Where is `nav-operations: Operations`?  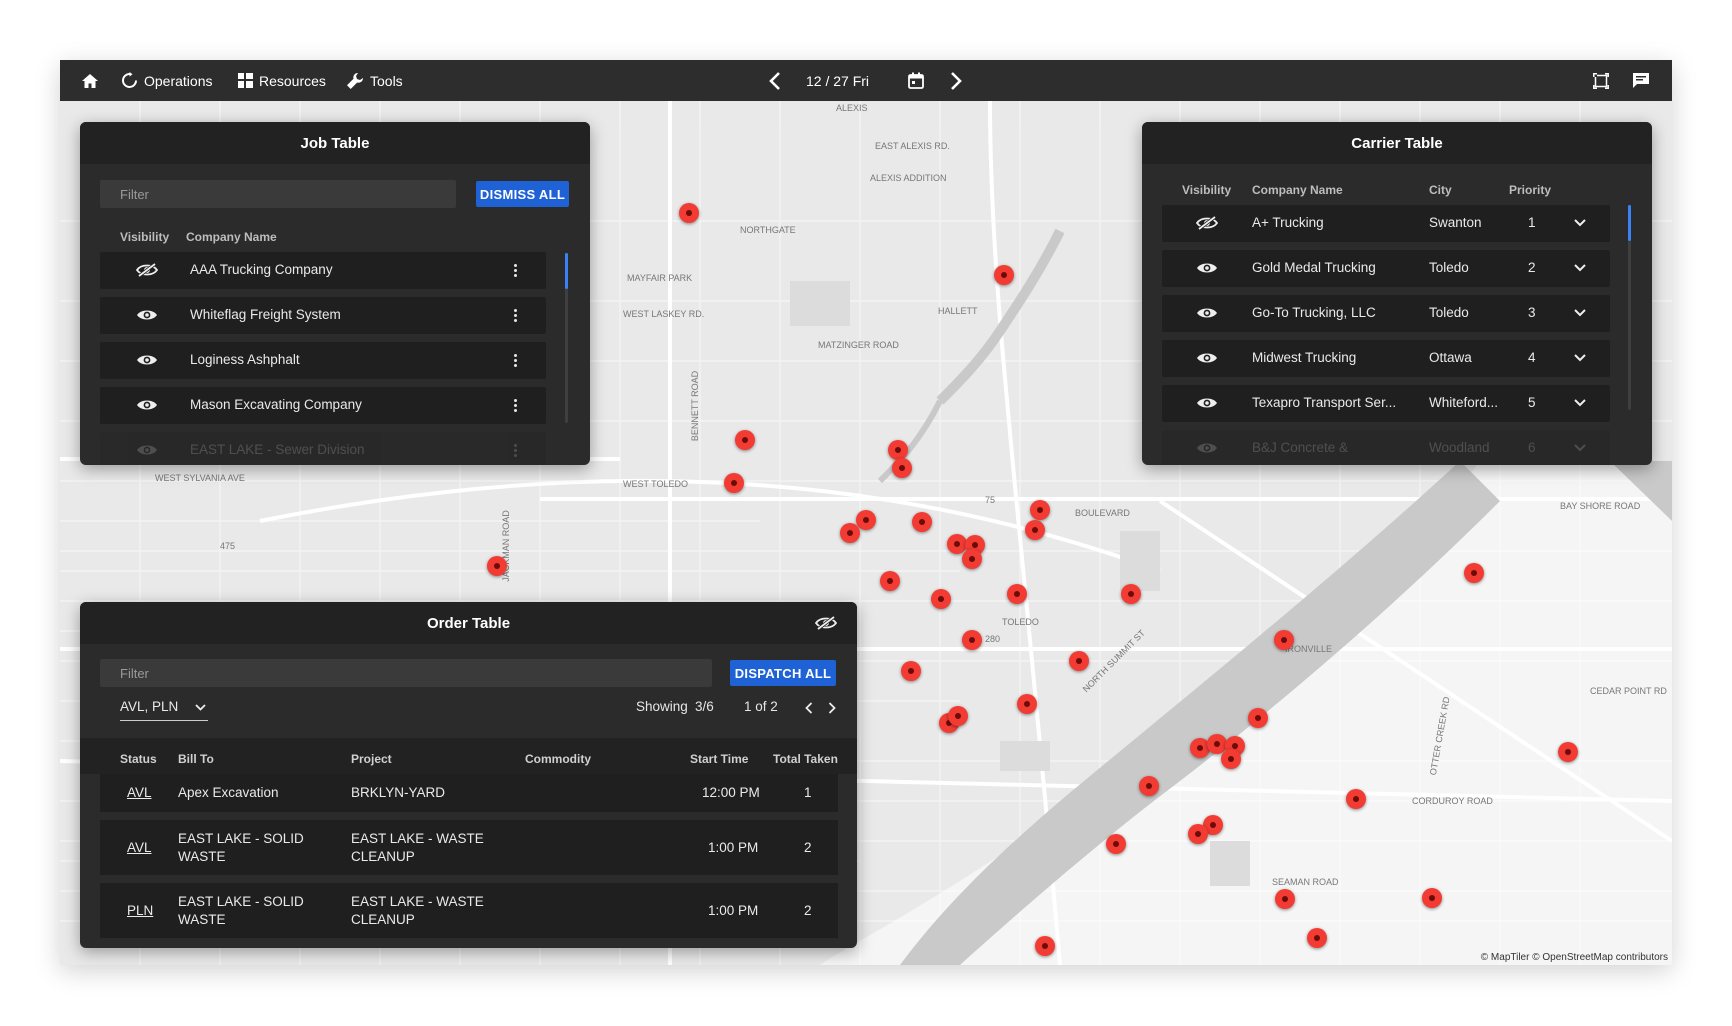 nav-operations: Operations is located at coordinates (166, 80).